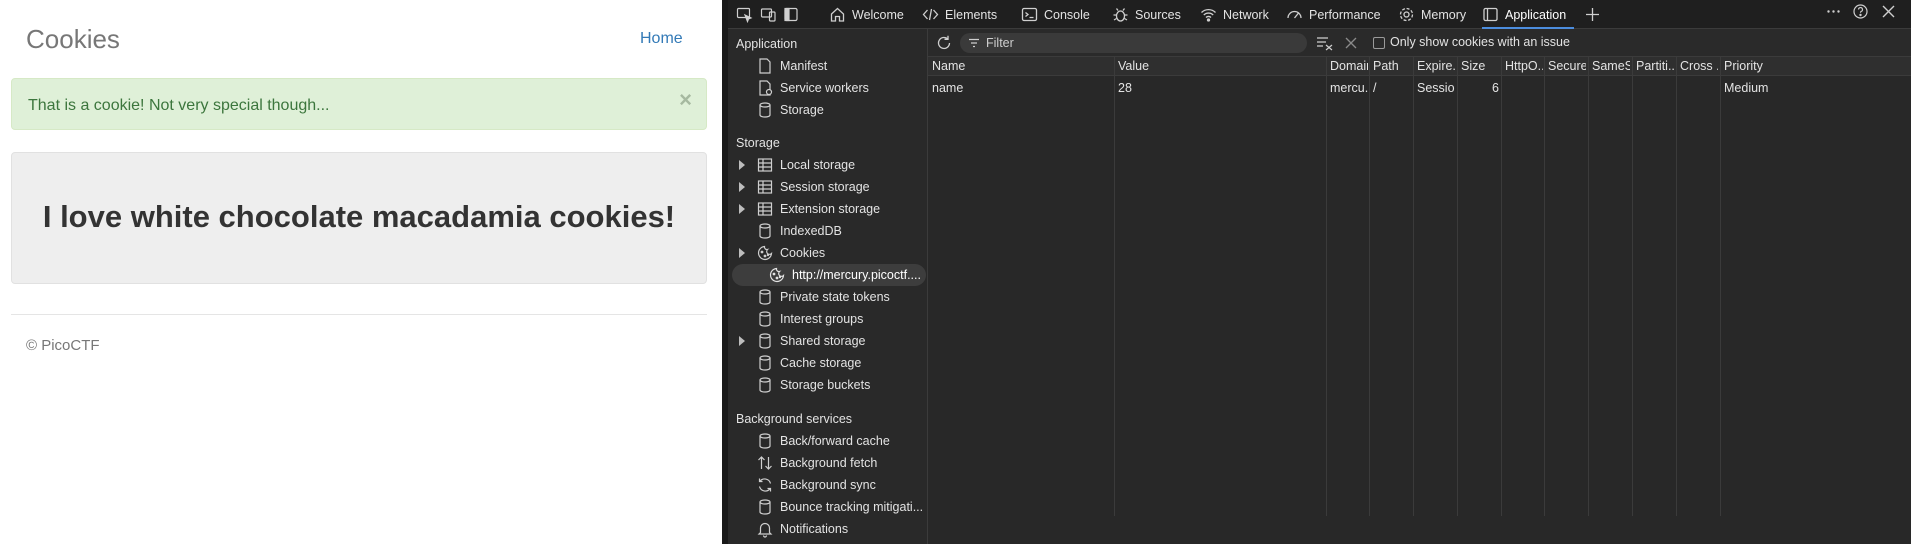  Describe the element at coordinates (1436, 88) in the screenshot. I see `cell-expires: Session` at that location.